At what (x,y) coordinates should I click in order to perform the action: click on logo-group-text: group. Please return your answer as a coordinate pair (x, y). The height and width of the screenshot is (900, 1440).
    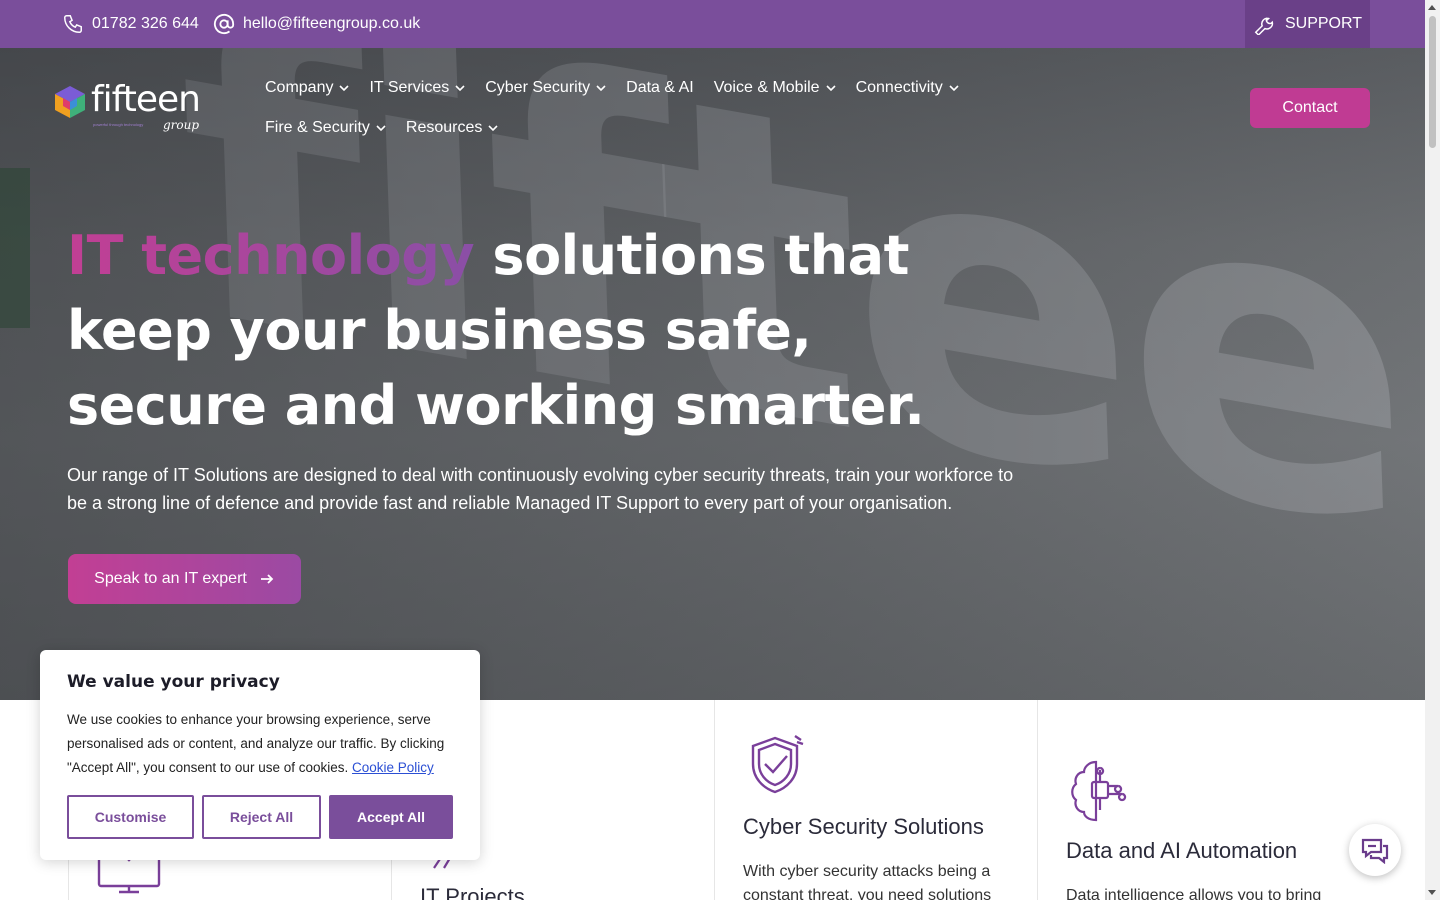
    Looking at the image, I should click on (181, 125).